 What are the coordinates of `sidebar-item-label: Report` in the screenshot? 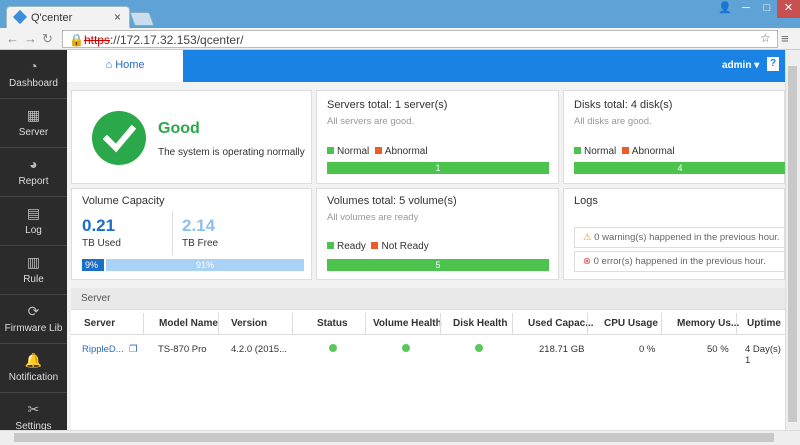 It's located at (33, 181).